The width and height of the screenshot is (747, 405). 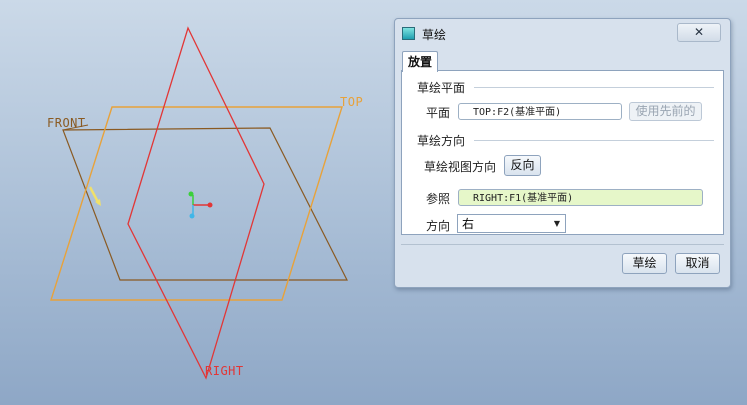 What do you see at coordinates (460, 167) in the screenshot?
I see `view-direction-label: 草绘视图方向` at bounding box center [460, 167].